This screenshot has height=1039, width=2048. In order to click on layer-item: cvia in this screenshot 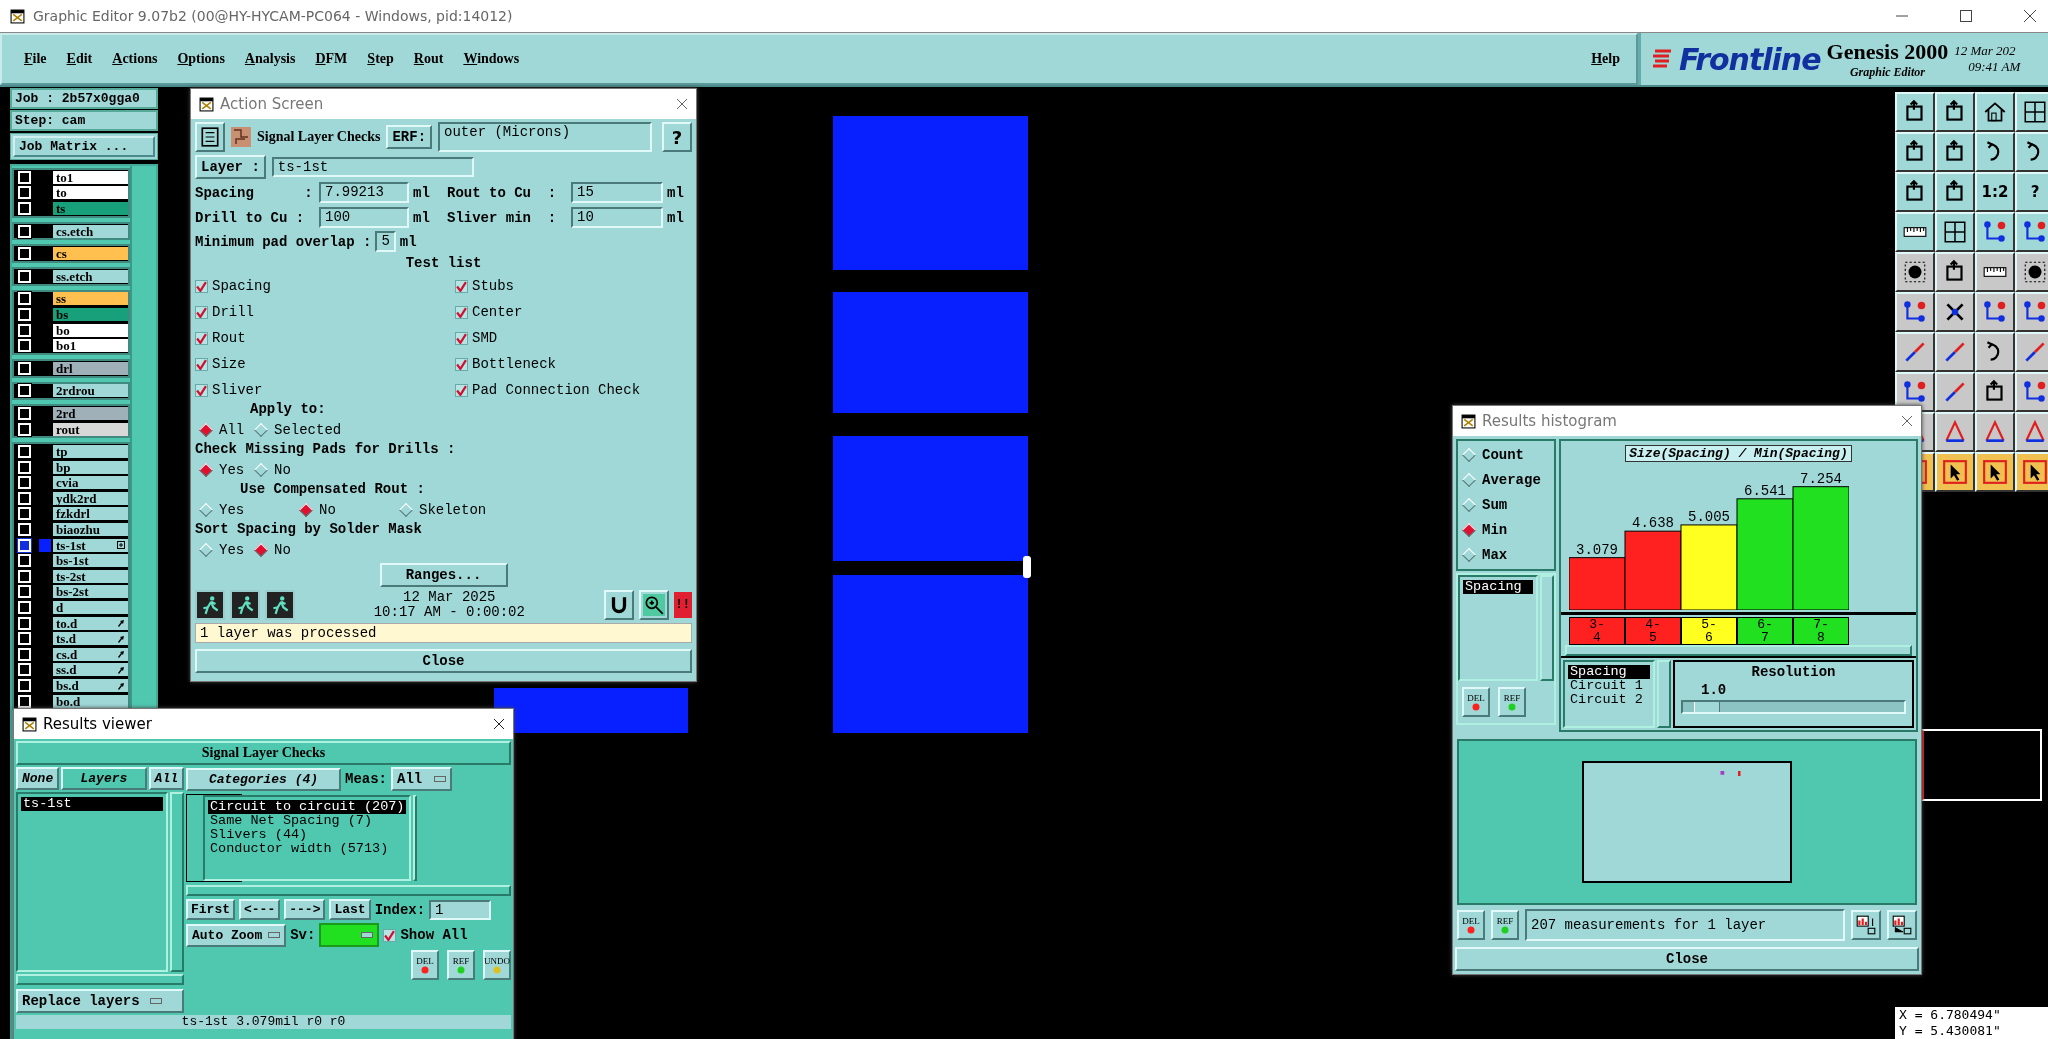, I will do `click(90, 483)`.